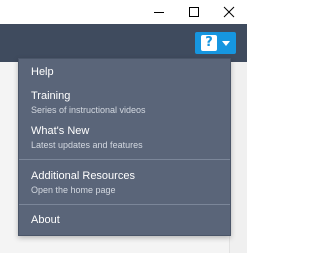  What do you see at coordinates (60, 131) in the screenshot?
I see `menu-item-label: What's New` at bounding box center [60, 131].